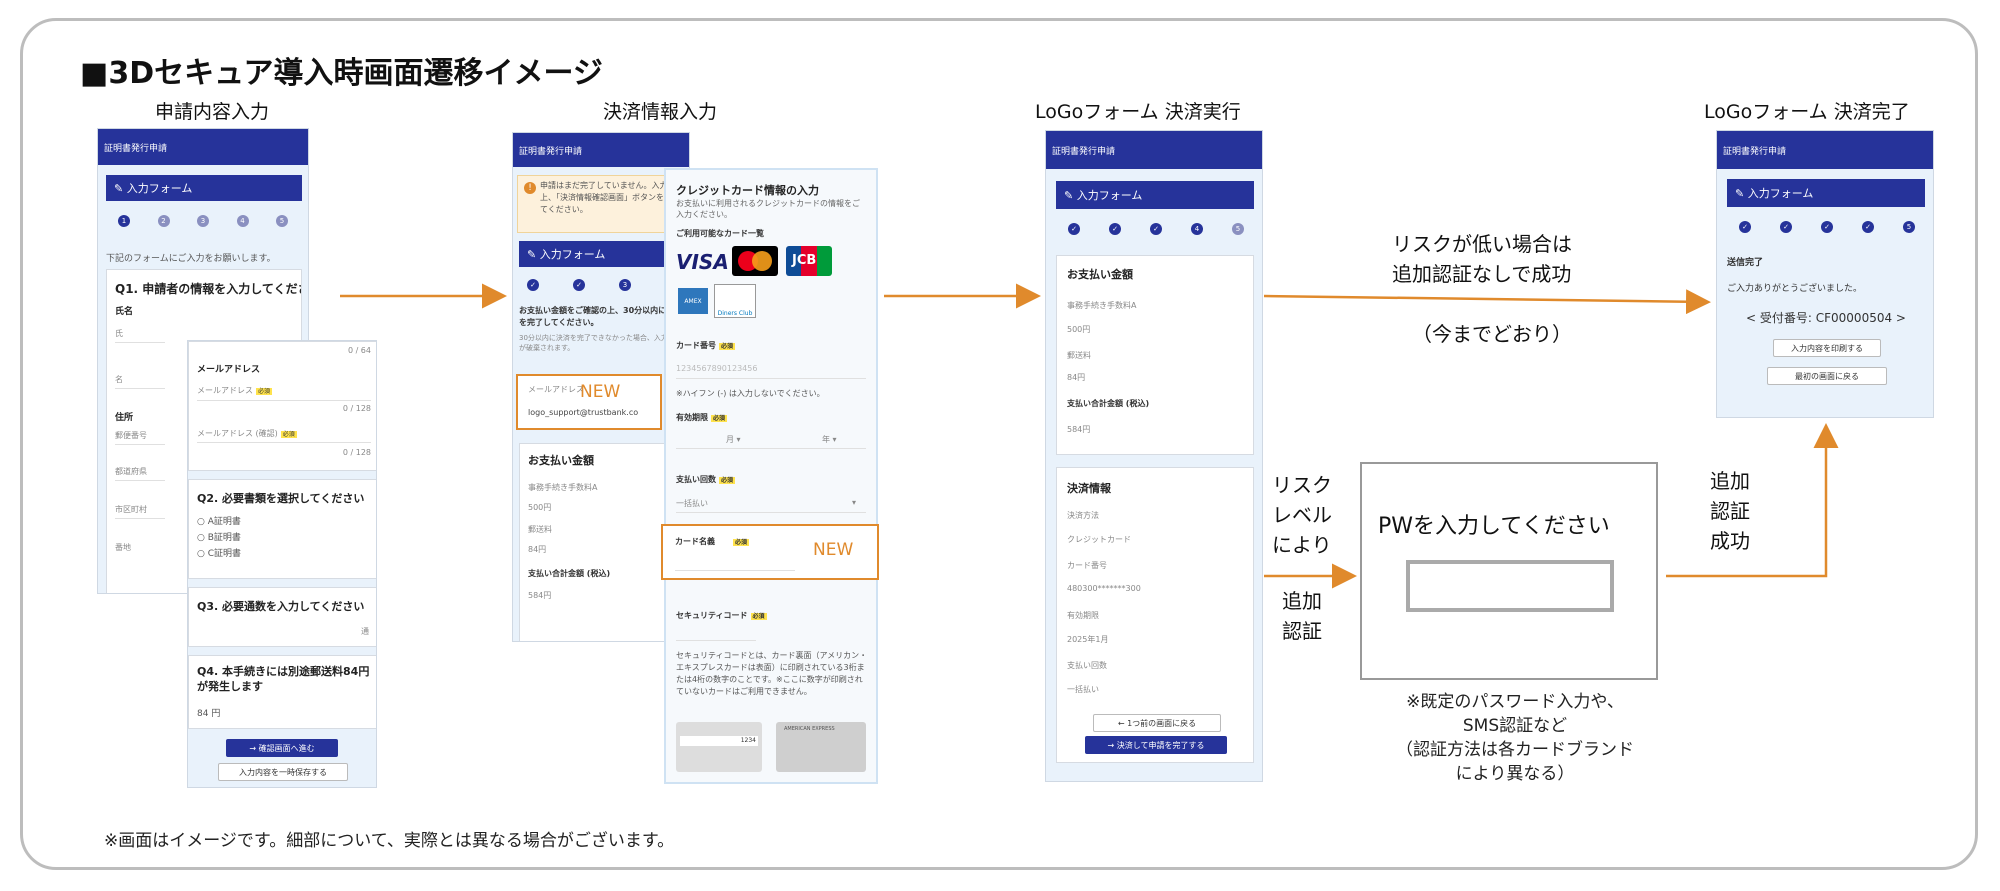 Image resolution: width=2000 pixels, height=891 pixels. What do you see at coordinates (1482, 274) in the screenshot?
I see `low-risk-label-2: 追加認証なしで成功` at bounding box center [1482, 274].